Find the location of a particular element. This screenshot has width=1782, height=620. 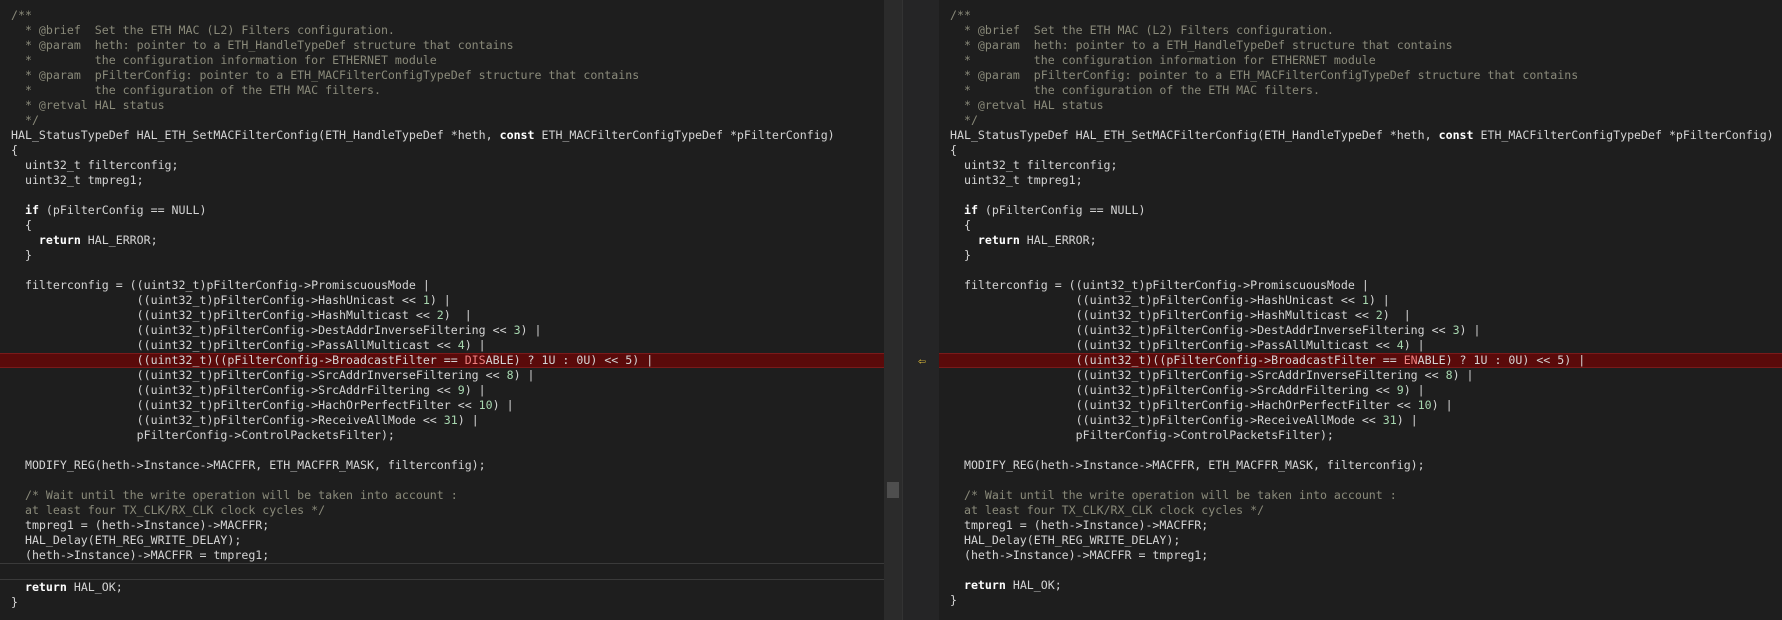

vertical-scrollbar is located at coordinates (893, 310).